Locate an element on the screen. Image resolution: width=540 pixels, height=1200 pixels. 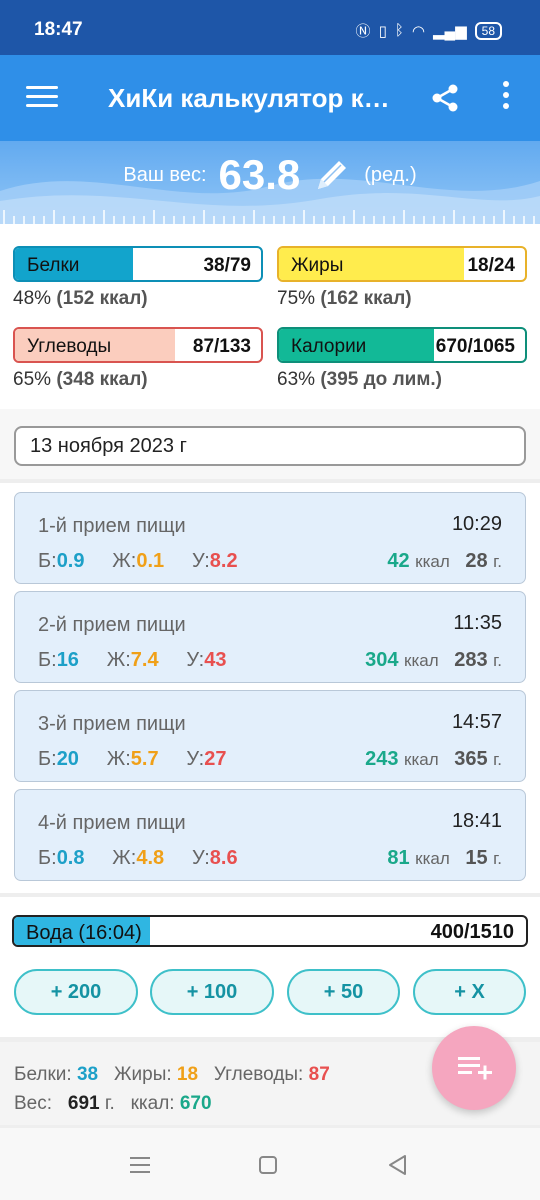
status-bar: 18:47 Ⓝ ▯ ᛒ ◠ ▂▄▆ 58 is located at coordinates (270, 27).